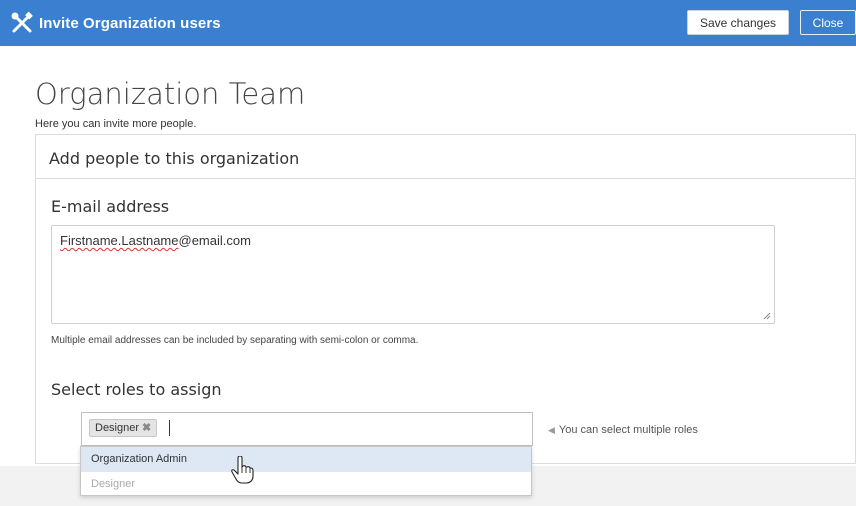 This screenshot has height=506, width=856. What do you see at coordinates (445, 157) in the screenshot?
I see `card-header: Add people to this organization` at bounding box center [445, 157].